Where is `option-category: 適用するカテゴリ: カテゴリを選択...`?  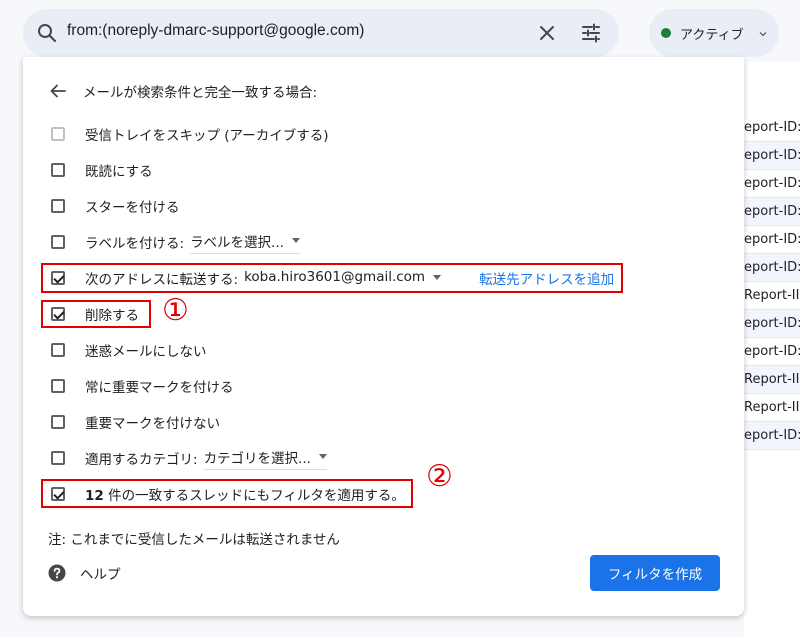
option-category: 適用するカテゴリ: カテゴリを選択... is located at coordinates (189, 458).